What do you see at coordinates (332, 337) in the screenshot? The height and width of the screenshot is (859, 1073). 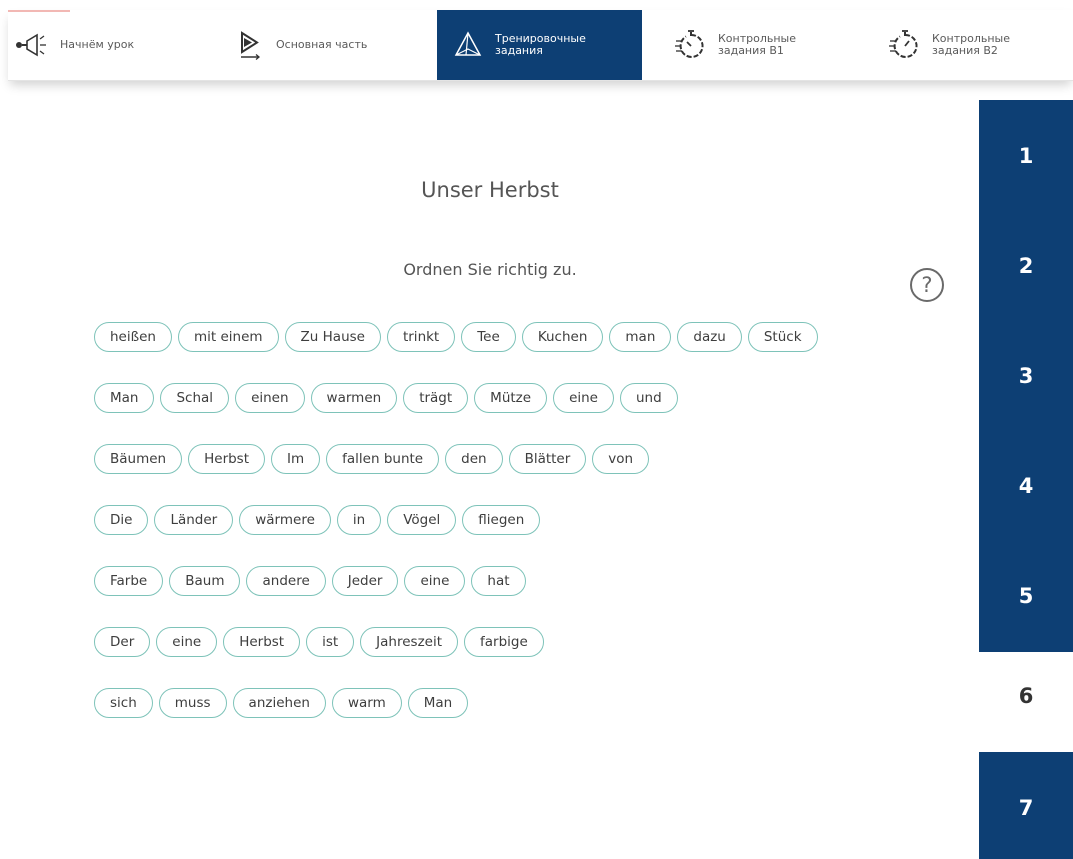 I see `word-chip: Zu Hause` at bounding box center [332, 337].